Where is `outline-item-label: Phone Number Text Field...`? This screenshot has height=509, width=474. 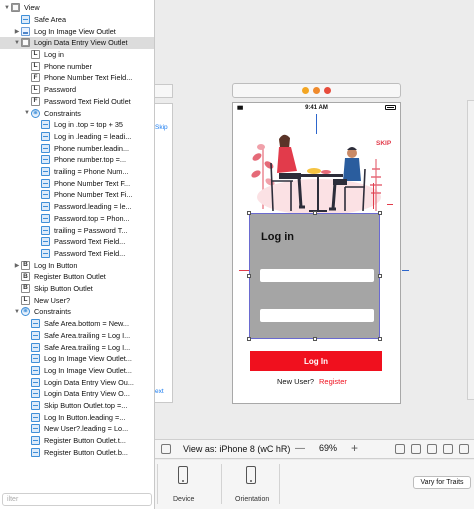 outline-item-label: Phone Number Text Field... is located at coordinates (88, 78).